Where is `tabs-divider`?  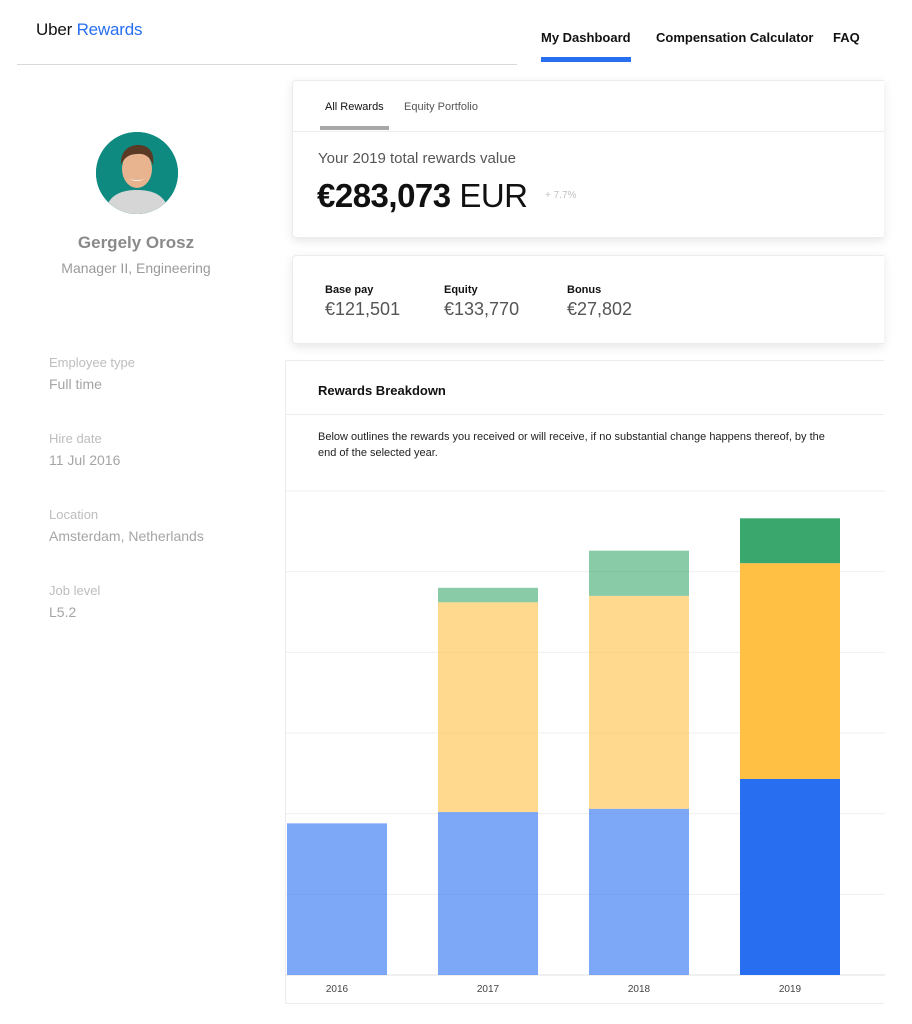 tabs-divider is located at coordinates (588, 131).